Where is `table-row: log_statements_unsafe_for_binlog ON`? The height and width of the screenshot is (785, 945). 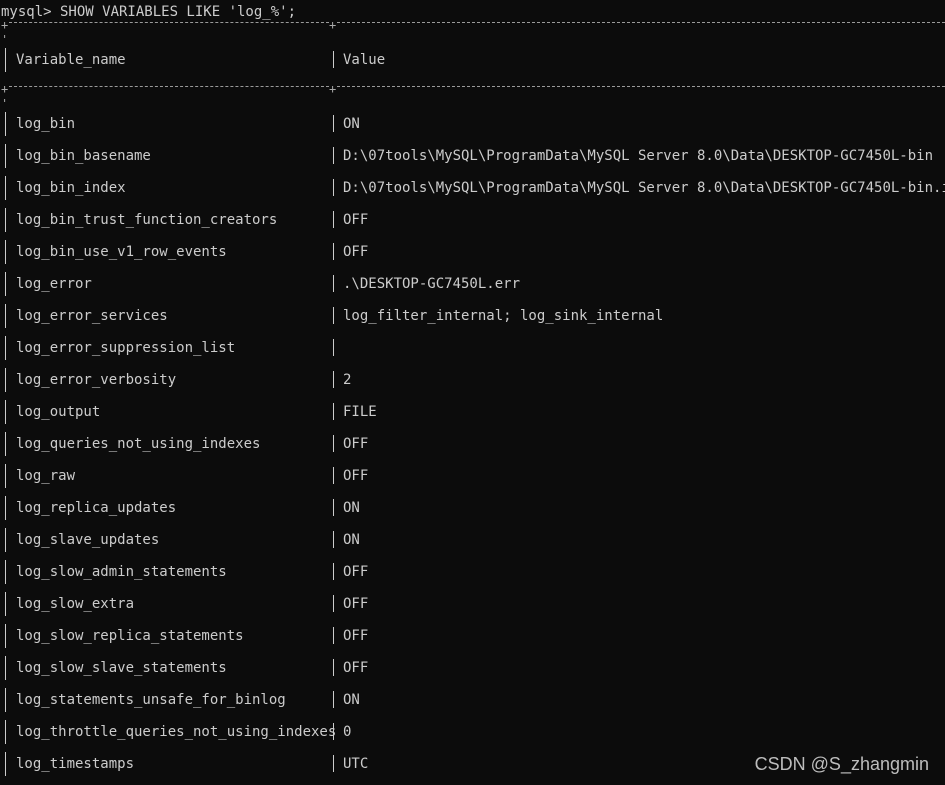 table-row: log_statements_unsafe_for_binlog ON is located at coordinates (472, 700).